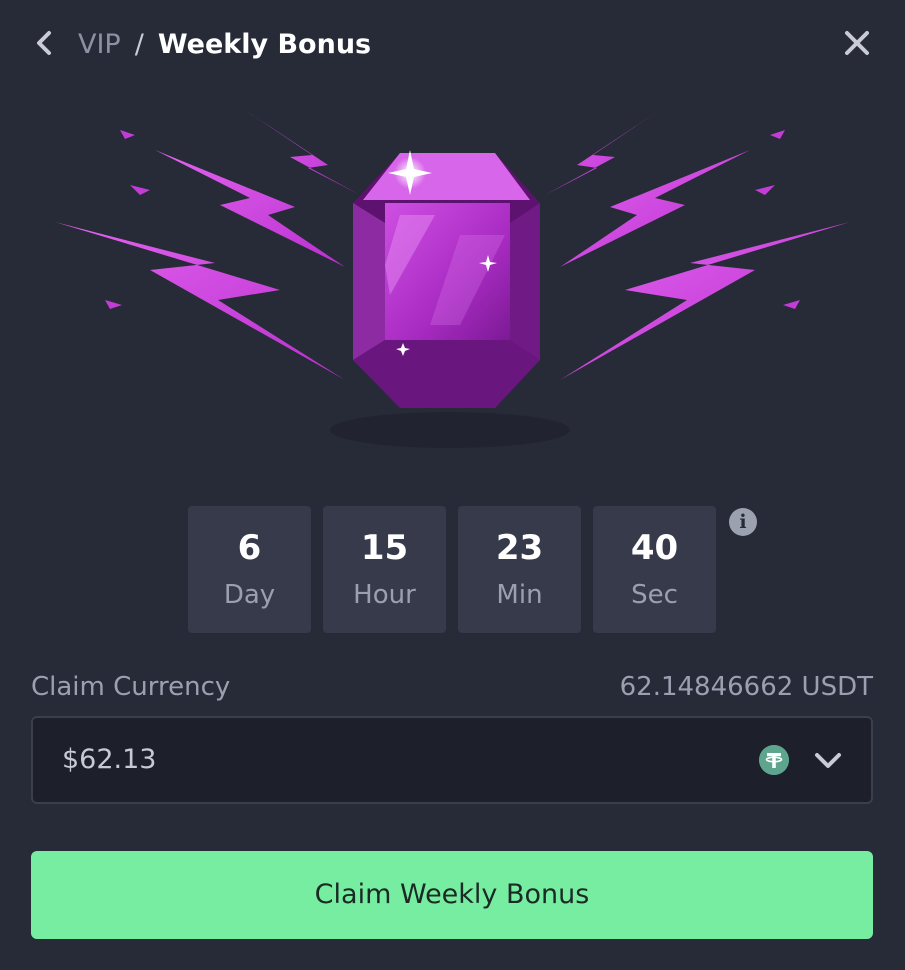  Describe the element at coordinates (249, 547) in the screenshot. I see `countdown-value: 6` at that location.